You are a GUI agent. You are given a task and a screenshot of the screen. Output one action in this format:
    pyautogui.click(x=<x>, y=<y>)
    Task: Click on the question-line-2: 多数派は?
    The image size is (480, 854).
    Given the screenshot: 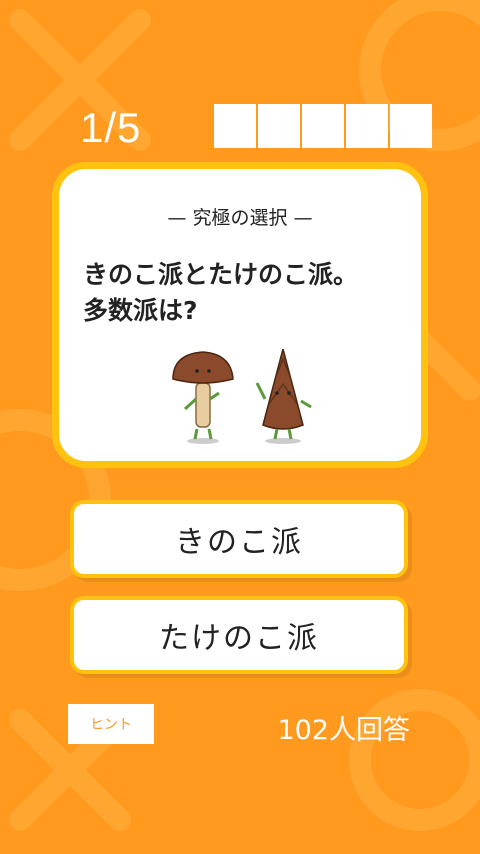 What is the action you would take?
    pyautogui.click(x=140, y=310)
    